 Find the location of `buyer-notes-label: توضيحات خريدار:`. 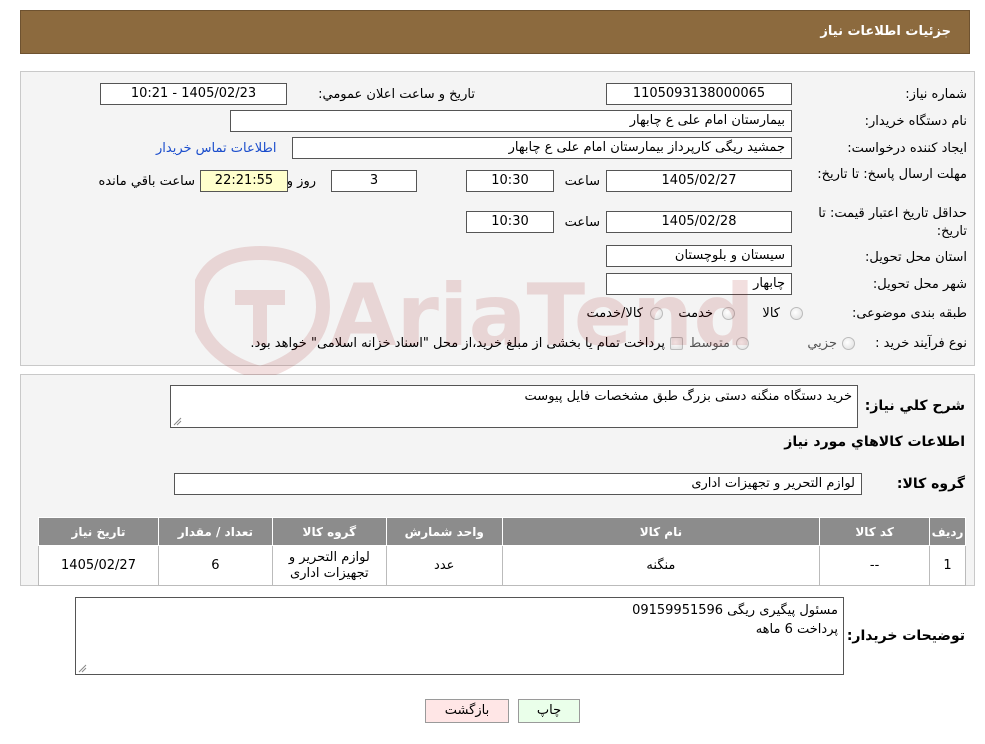

buyer-notes-label: توضيحات خريدار: is located at coordinates (905, 636).